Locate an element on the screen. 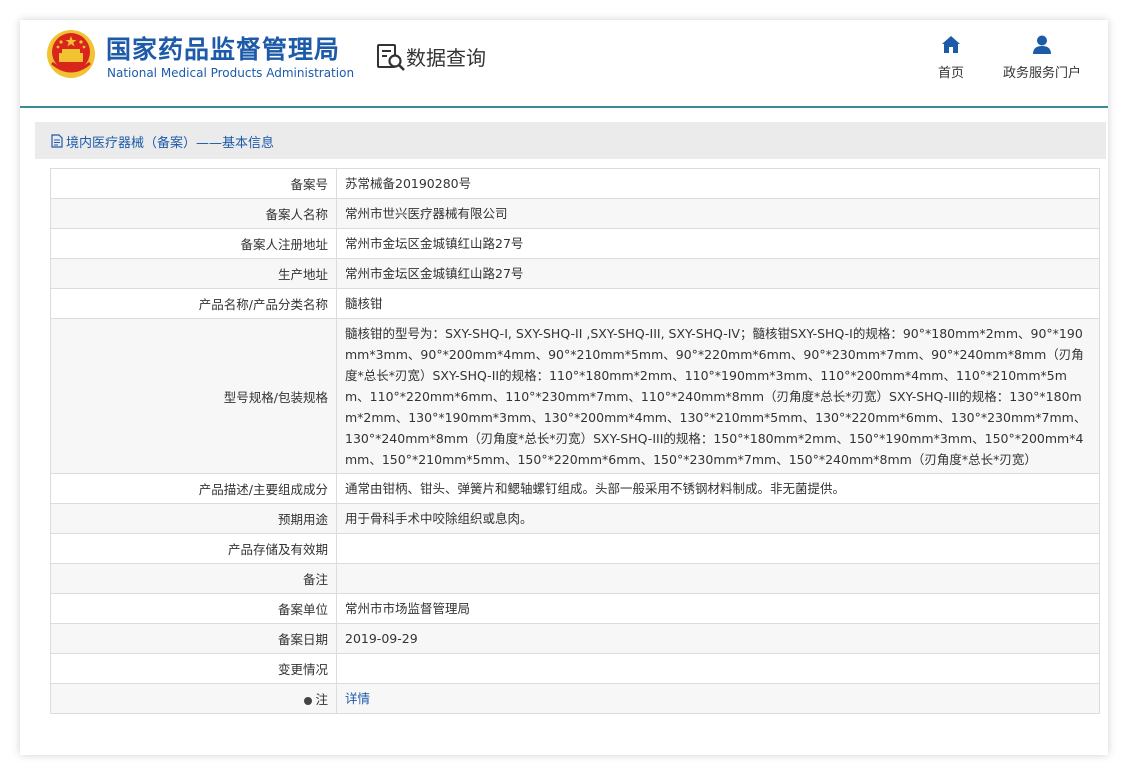 The width and height of the screenshot is (1128, 775). row-label: 备案单位 is located at coordinates (193, 608).